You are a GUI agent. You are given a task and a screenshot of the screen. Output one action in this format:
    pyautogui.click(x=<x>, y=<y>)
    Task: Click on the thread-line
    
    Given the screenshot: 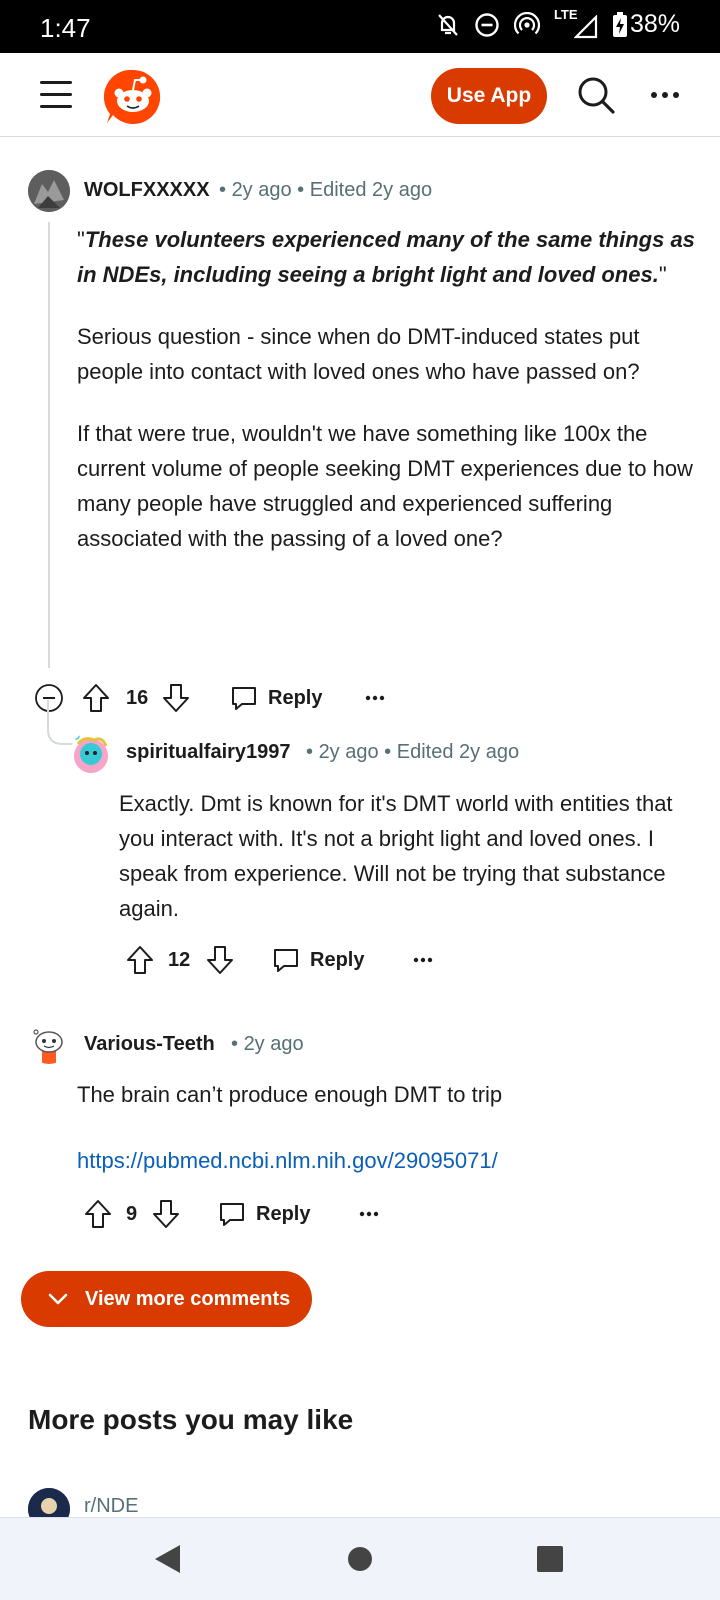 What is the action you would take?
    pyautogui.click(x=49, y=445)
    